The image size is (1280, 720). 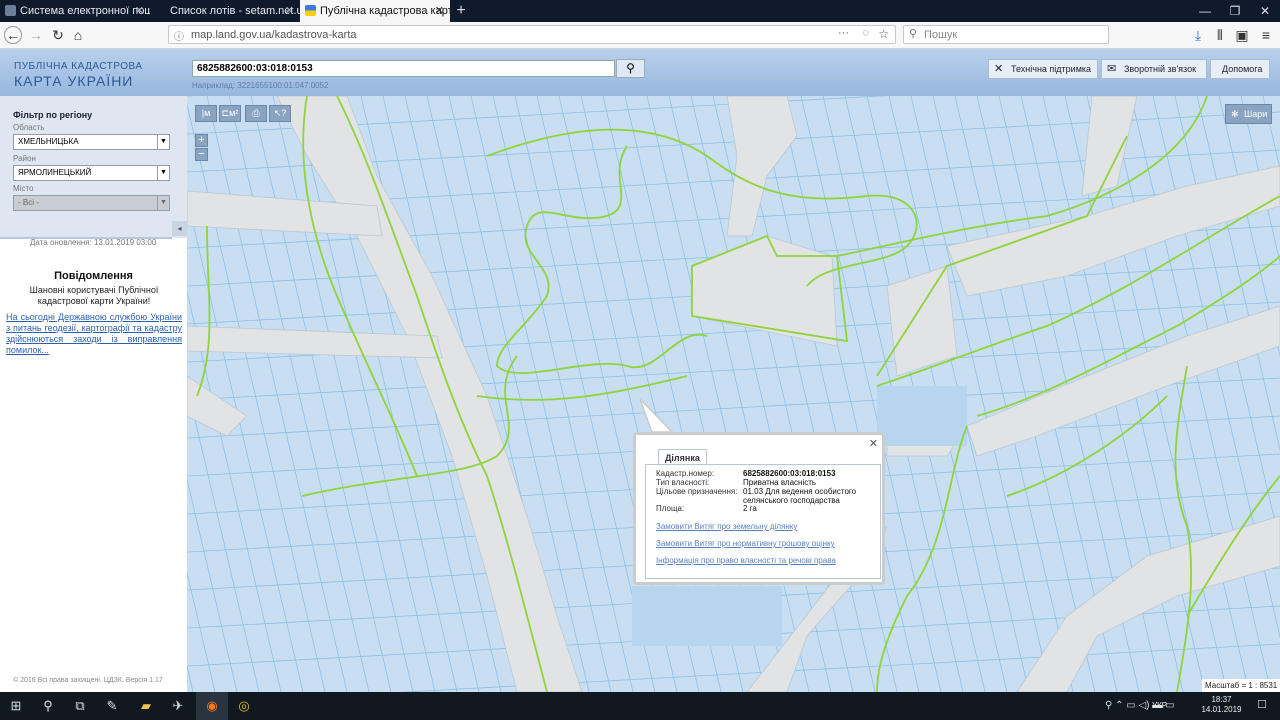 I want to click on measure-distance-button: |м, so click(x=206, y=113).